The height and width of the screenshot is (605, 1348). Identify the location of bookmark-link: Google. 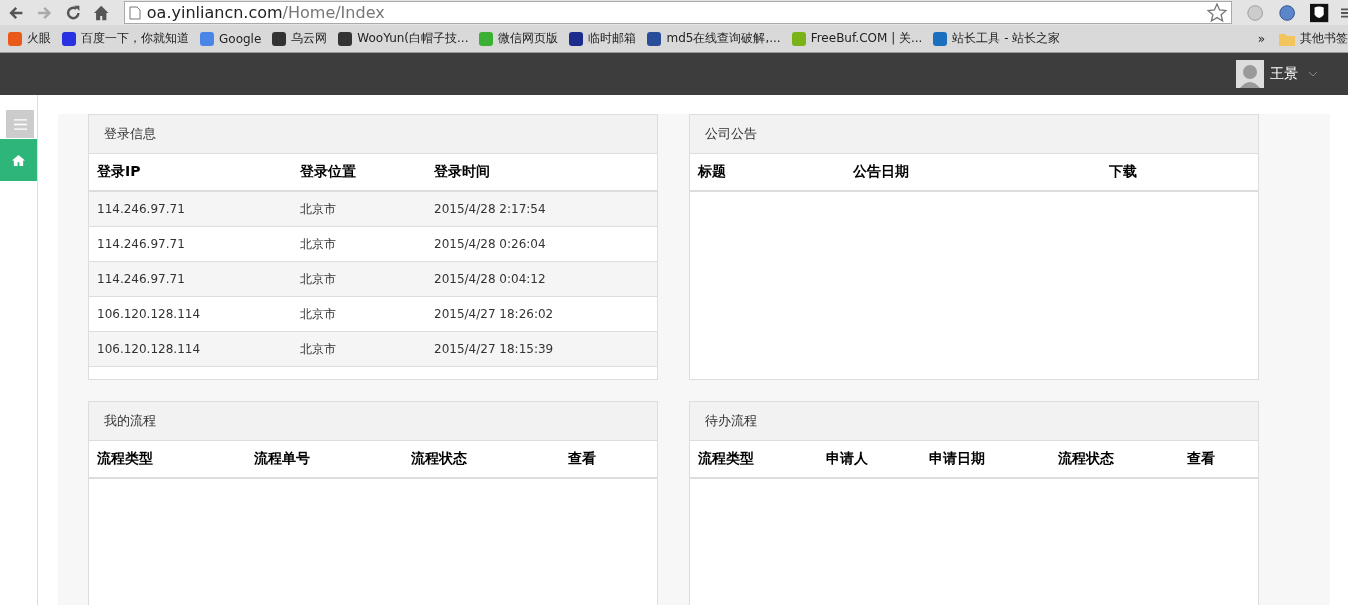
(231, 38).